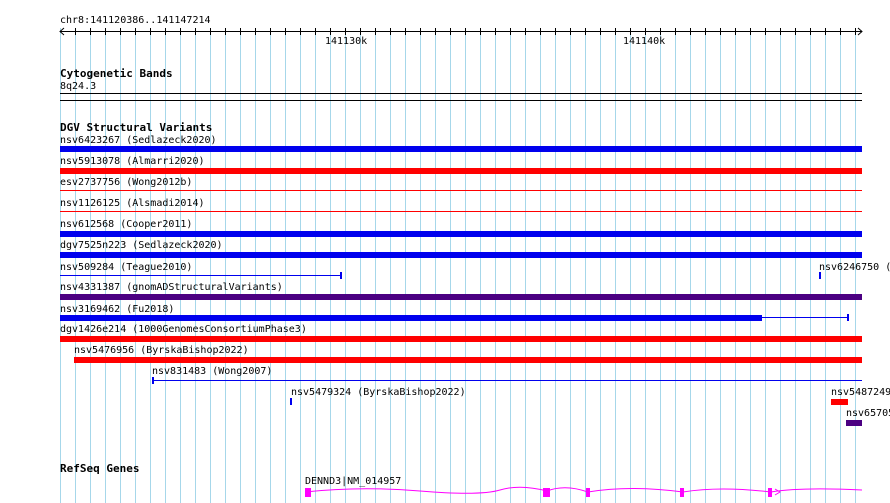  I want to click on ruler-tick-label: 141140k, so click(644, 41).